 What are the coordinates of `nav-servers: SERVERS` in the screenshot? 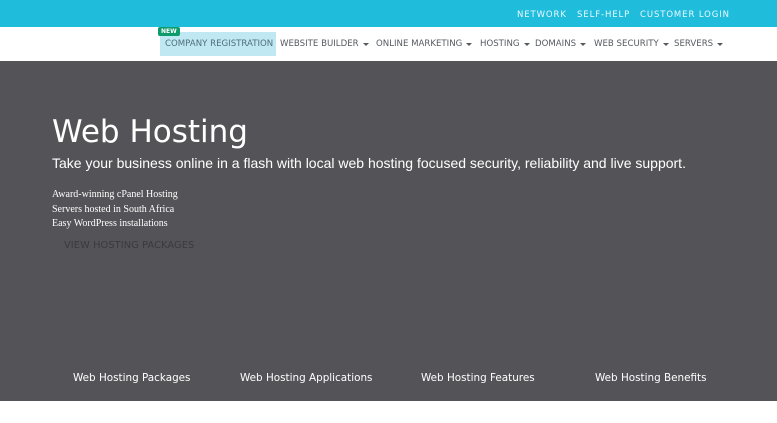 It's located at (699, 44).